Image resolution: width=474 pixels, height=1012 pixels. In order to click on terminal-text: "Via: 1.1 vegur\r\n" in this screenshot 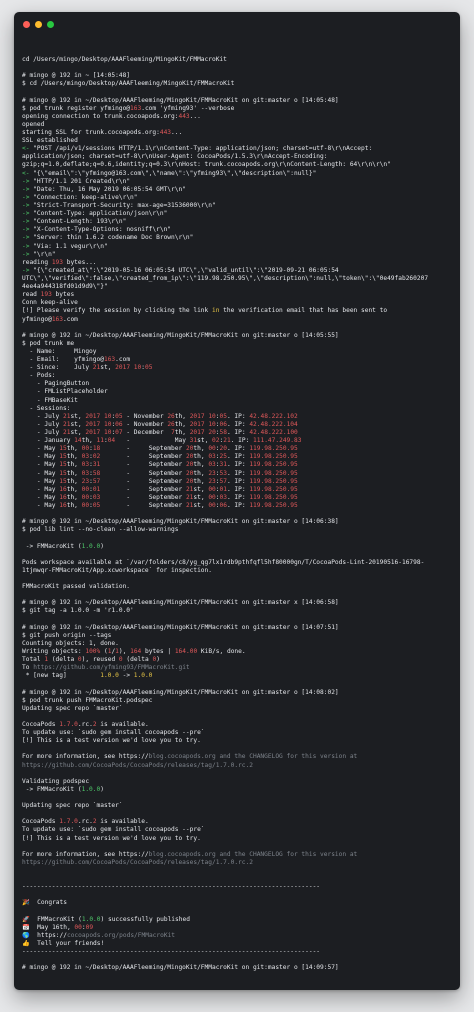, I will do `click(70, 246)`.